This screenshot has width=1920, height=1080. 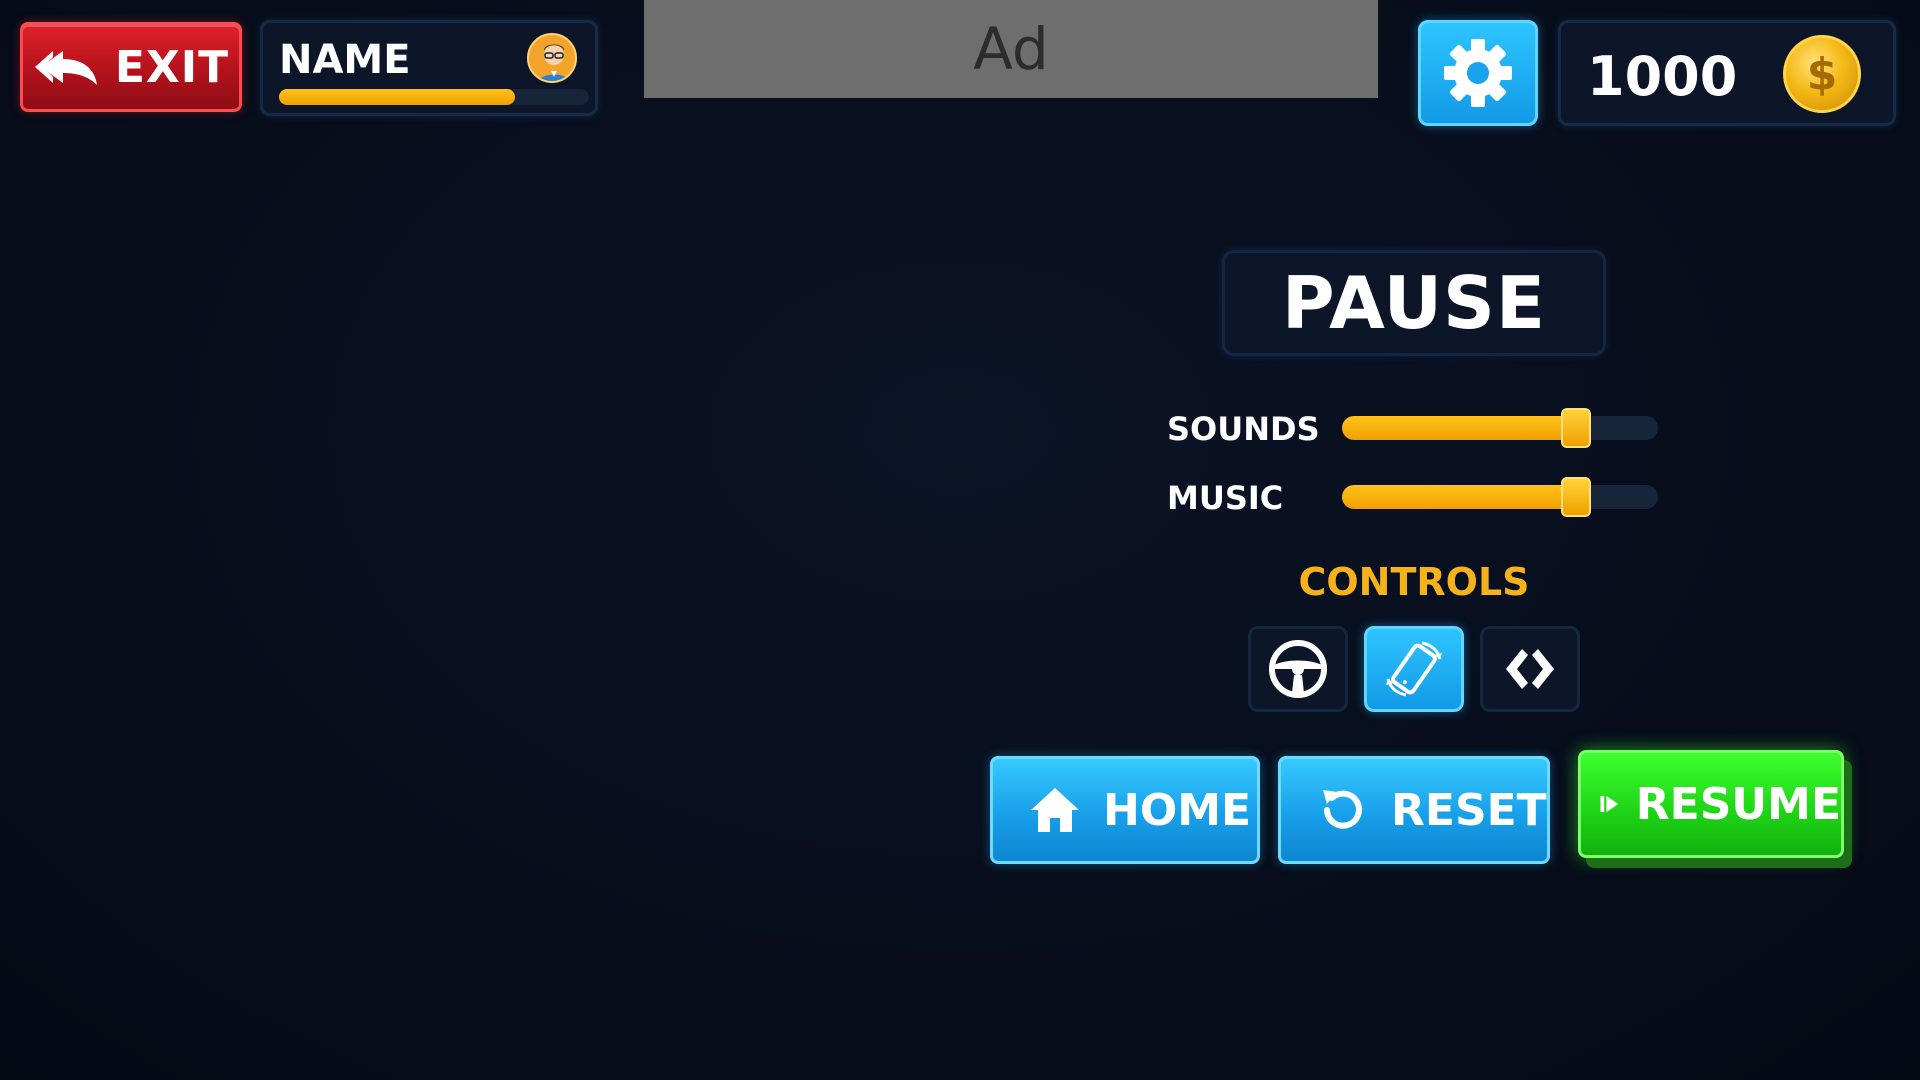 I want to click on reset-button: RESET, so click(x=1414, y=810).